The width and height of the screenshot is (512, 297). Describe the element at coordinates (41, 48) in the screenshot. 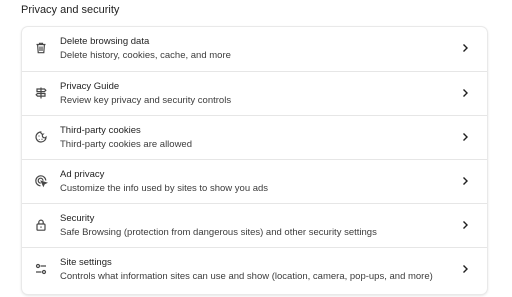

I see `trash-icon` at that location.